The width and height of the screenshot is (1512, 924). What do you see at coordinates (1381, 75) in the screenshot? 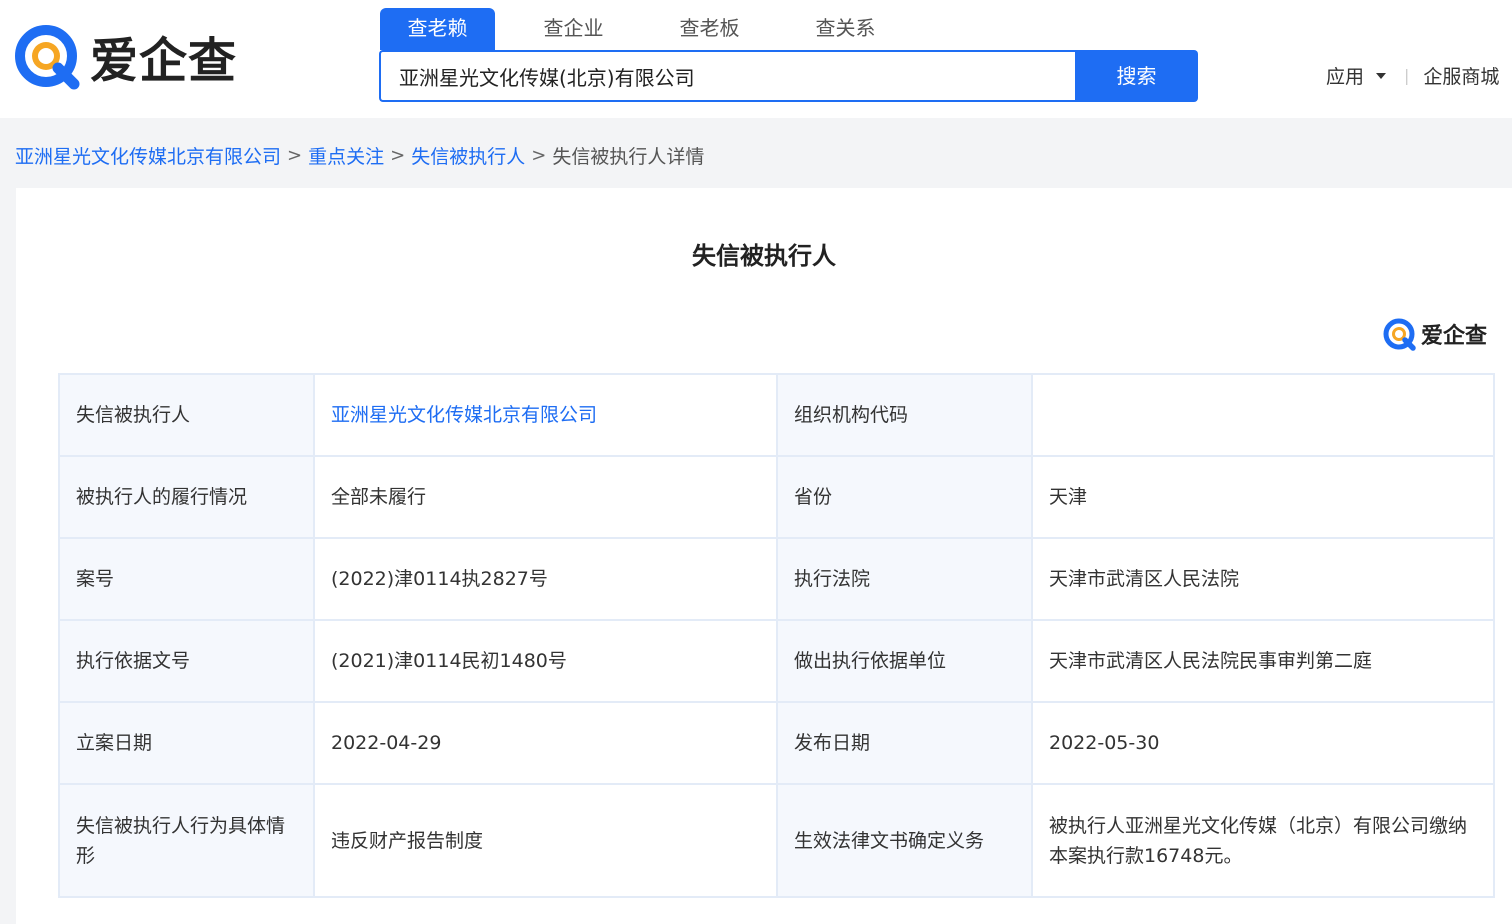
I see `caret-down-icon` at bounding box center [1381, 75].